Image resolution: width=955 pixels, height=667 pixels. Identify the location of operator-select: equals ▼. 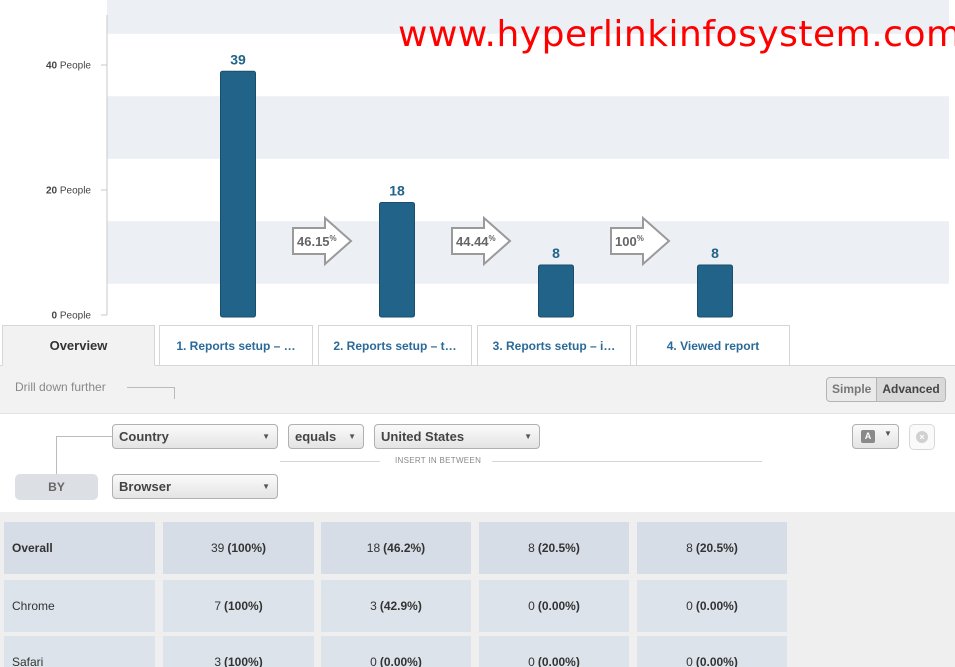
(326, 436).